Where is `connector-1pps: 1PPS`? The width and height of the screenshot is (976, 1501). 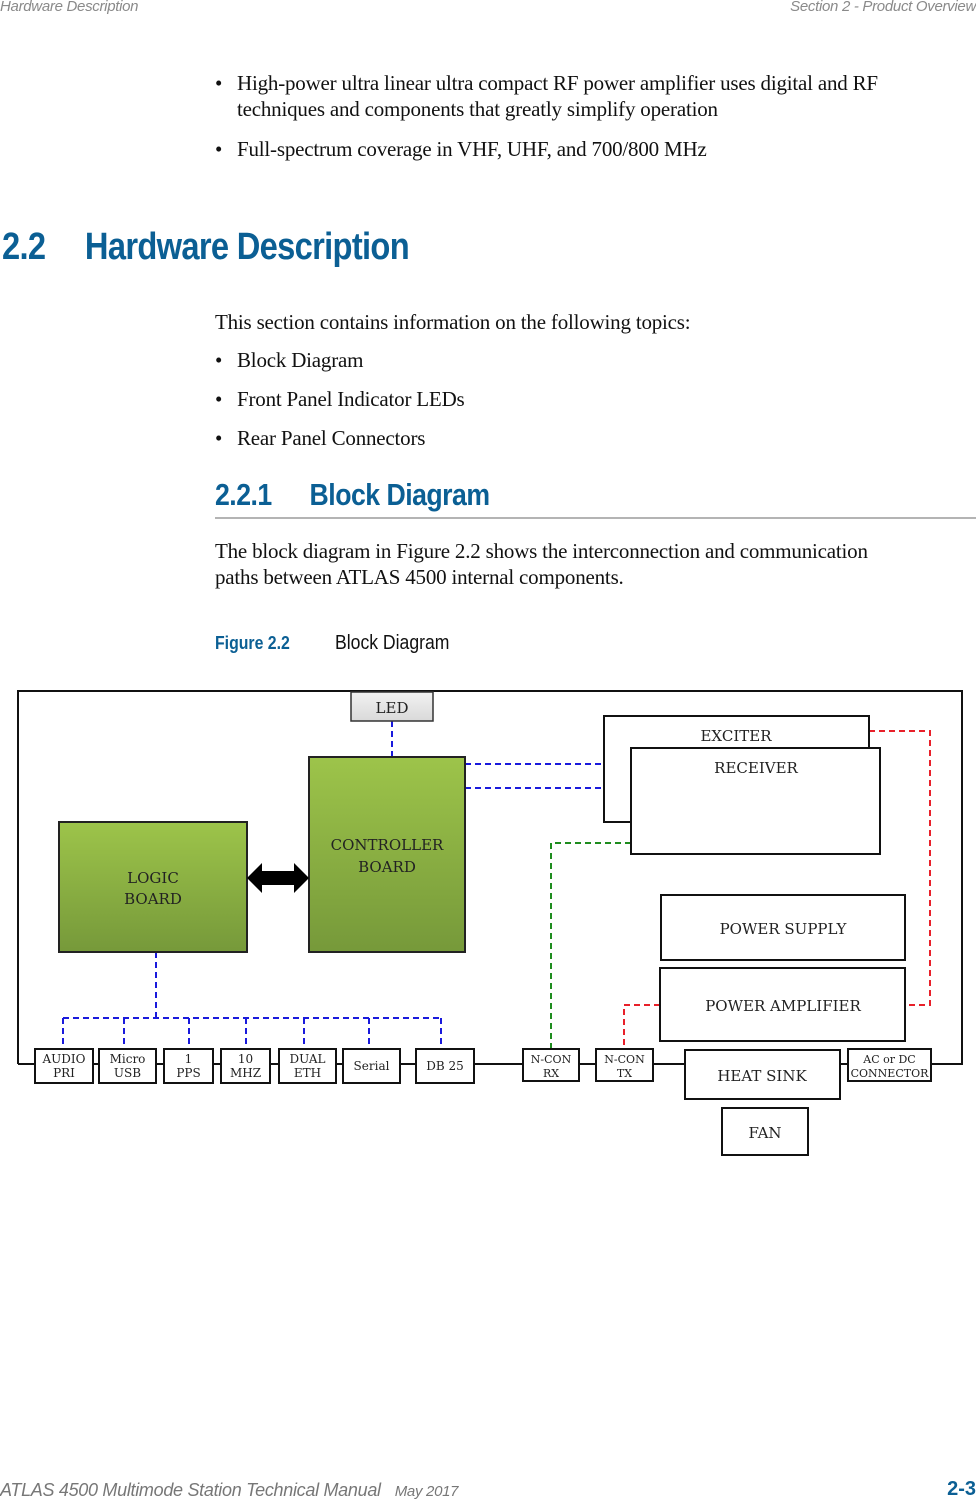 connector-1pps: 1PPS is located at coordinates (188, 1066).